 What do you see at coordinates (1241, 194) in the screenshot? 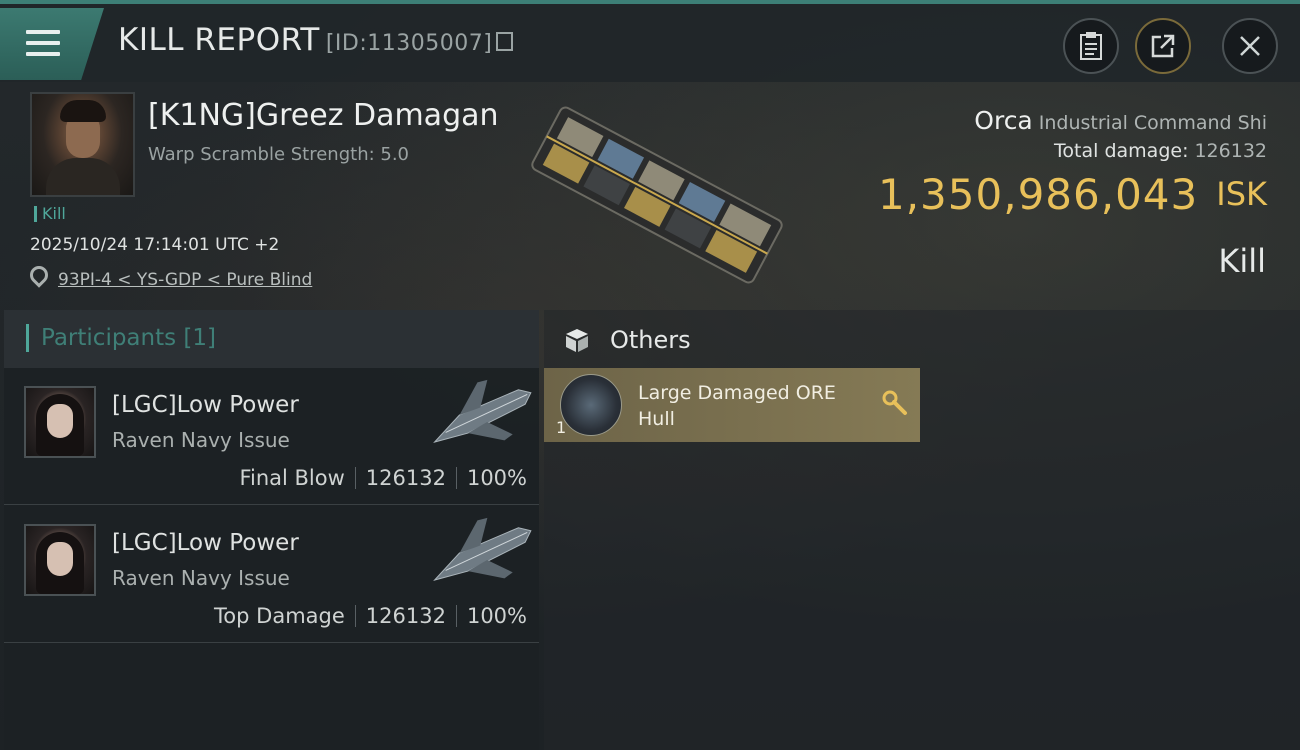
I see `isk-unit: ISK` at bounding box center [1241, 194].